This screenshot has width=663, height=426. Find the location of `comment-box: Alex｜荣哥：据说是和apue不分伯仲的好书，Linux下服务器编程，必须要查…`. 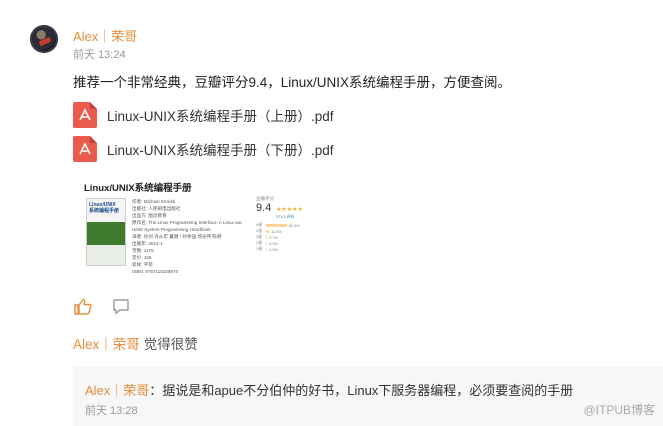

comment-box: Alex｜荣哥：据说是和apue不分伯仲的好书，Linux下服务器编程，必须要查… is located at coordinates (368, 396).